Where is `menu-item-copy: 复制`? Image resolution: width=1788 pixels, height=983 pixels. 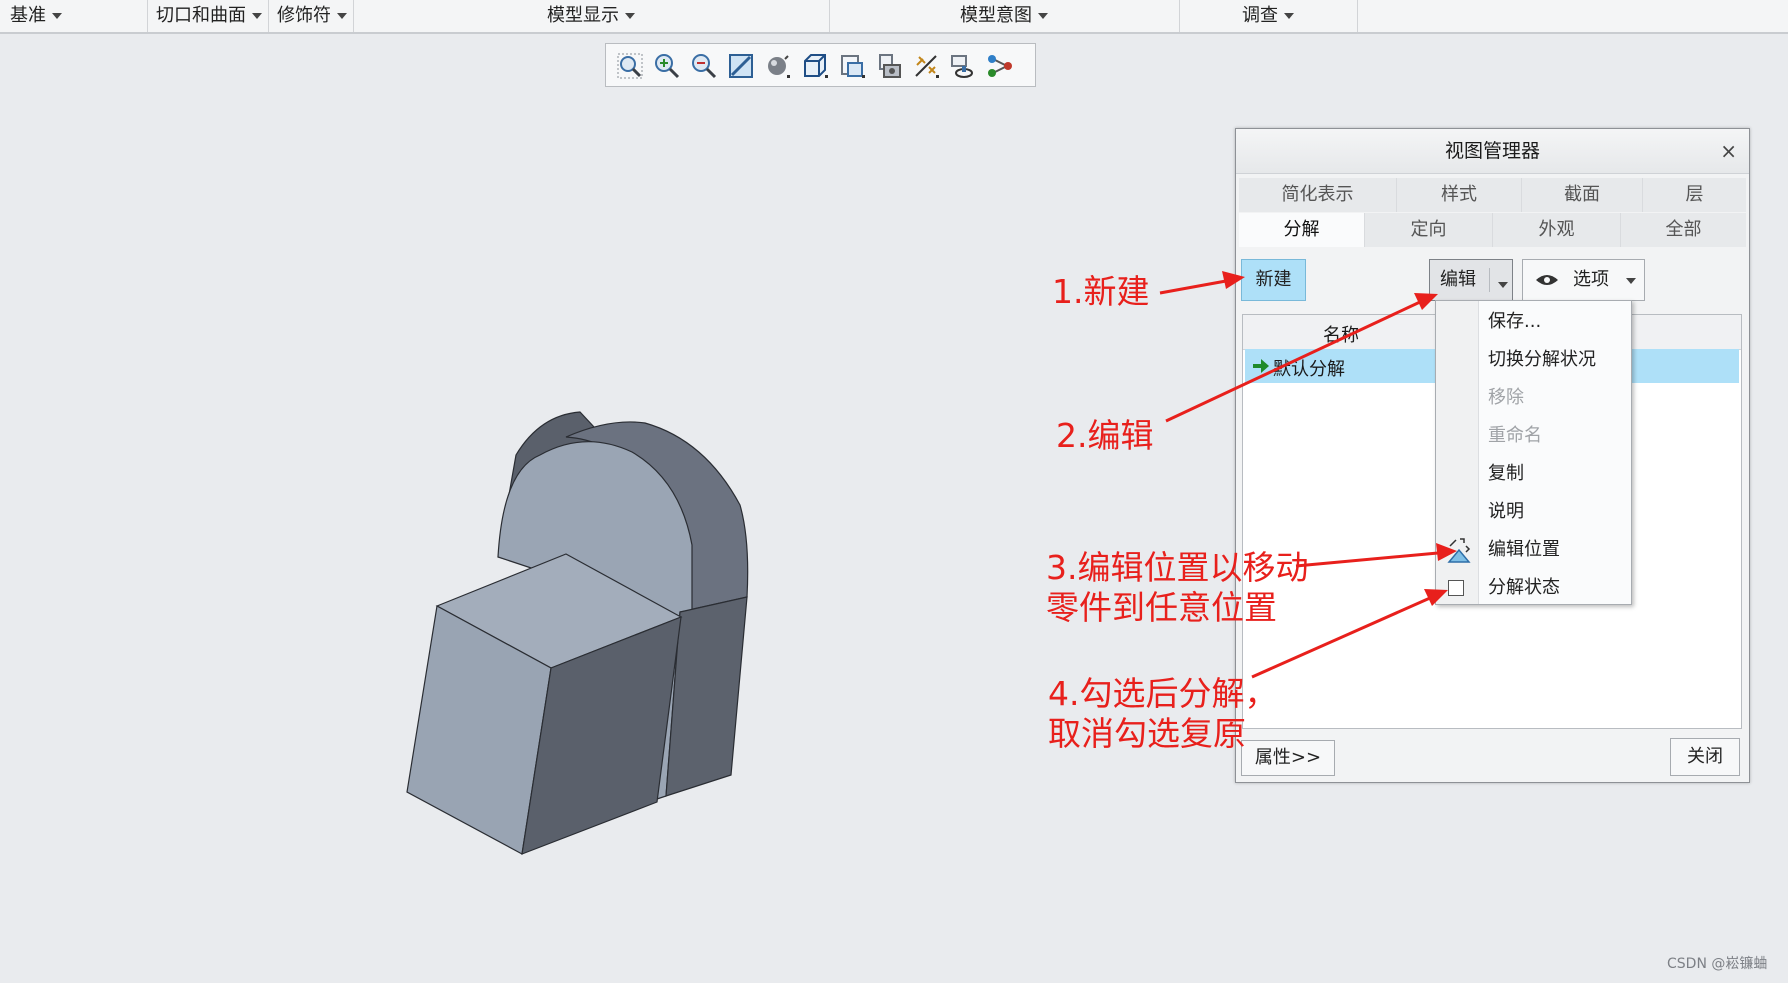 menu-item-copy: 复制 is located at coordinates (1506, 474).